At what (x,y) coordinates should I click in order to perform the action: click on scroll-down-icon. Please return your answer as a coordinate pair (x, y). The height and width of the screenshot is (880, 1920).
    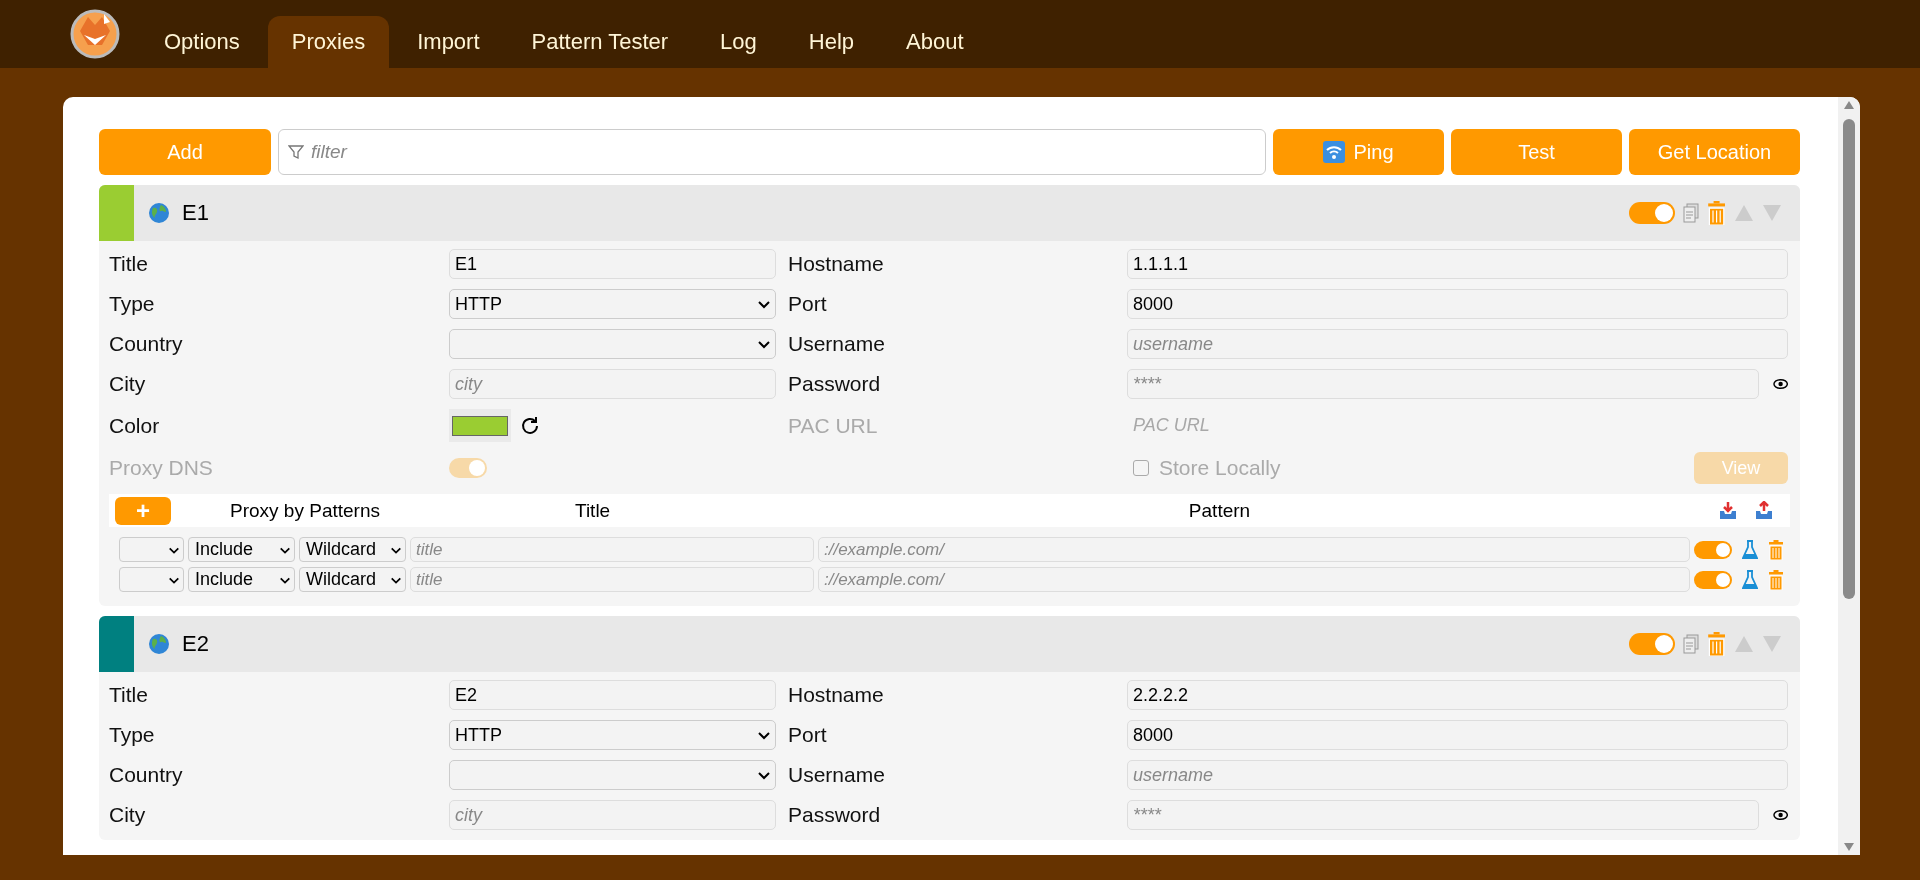
    Looking at the image, I should click on (1849, 847).